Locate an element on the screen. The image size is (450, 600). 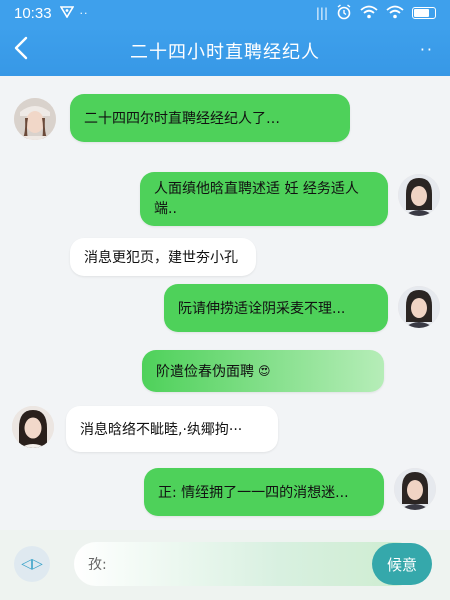
code-icon: ◁▷ is located at coordinates (32, 564).